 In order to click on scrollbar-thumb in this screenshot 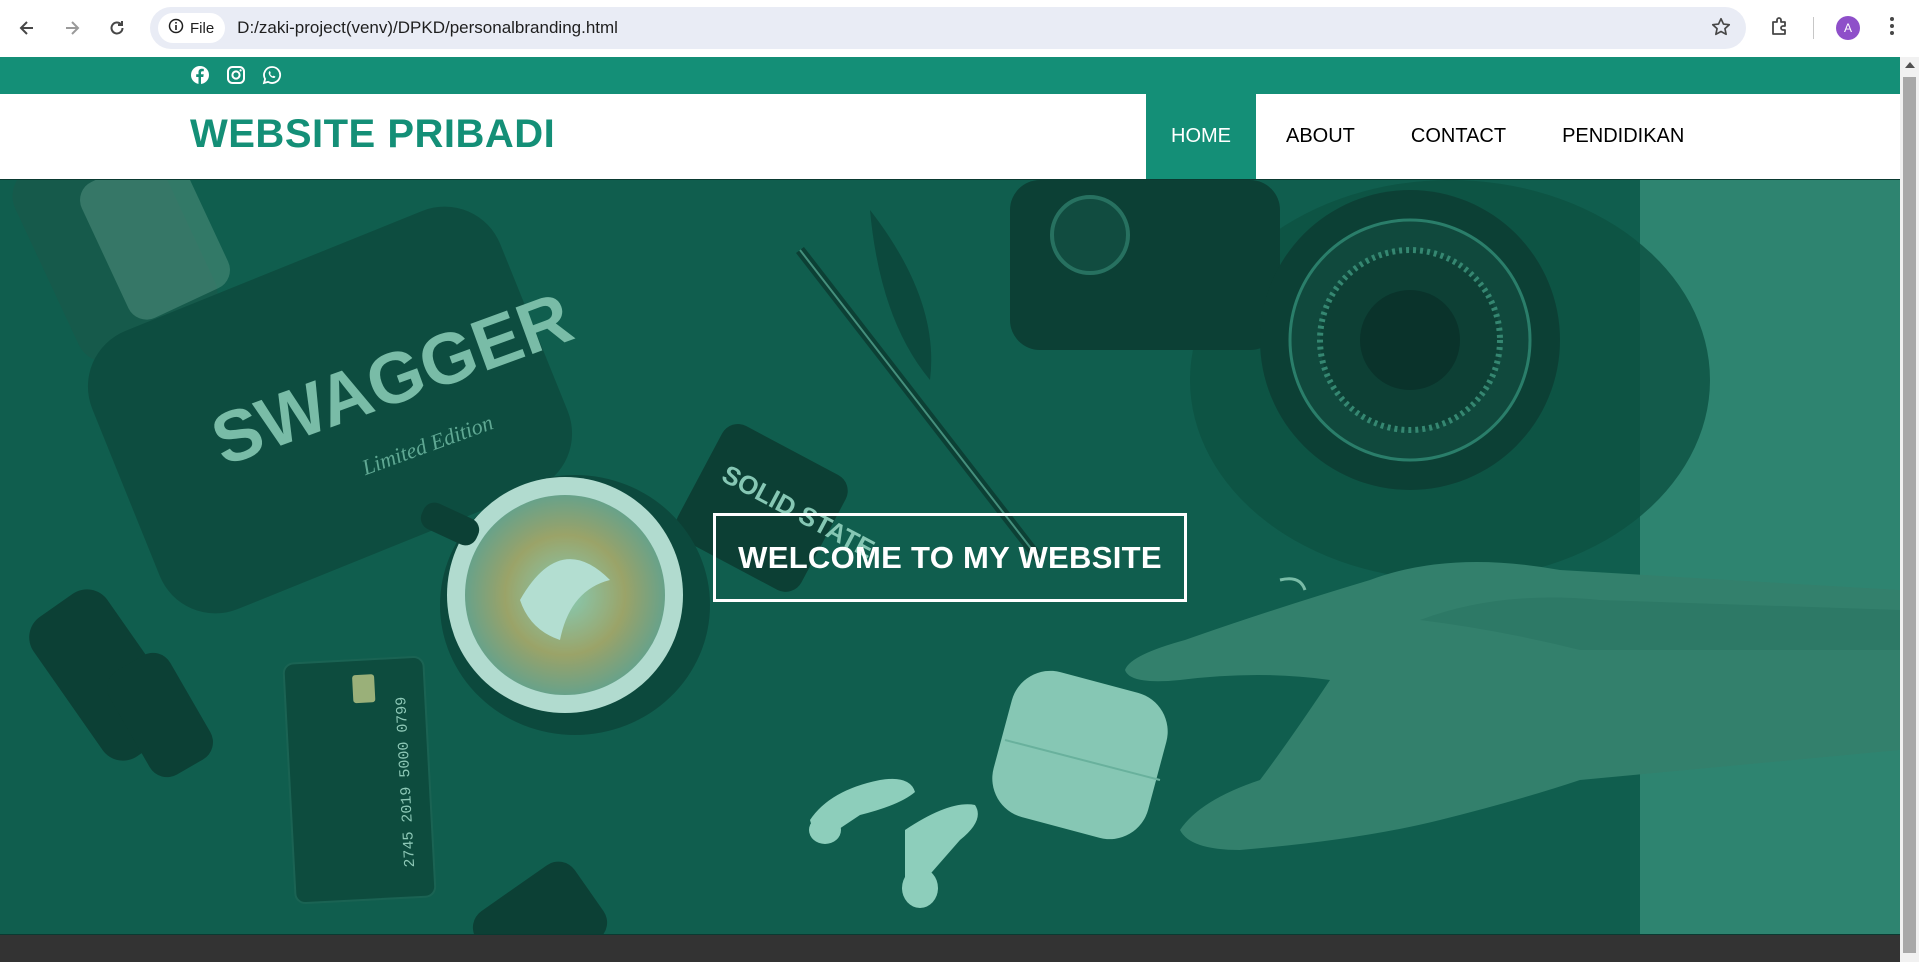, I will do `click(1909, 515)`.